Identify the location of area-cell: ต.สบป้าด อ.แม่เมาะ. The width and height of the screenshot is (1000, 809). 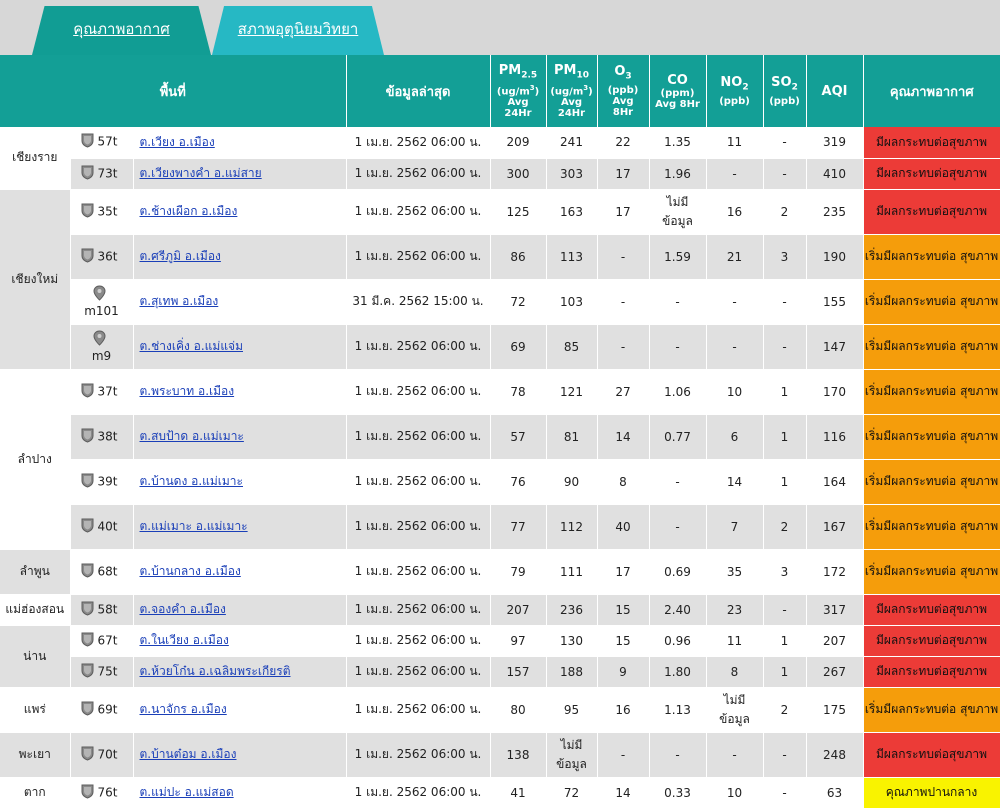
(240, 437).